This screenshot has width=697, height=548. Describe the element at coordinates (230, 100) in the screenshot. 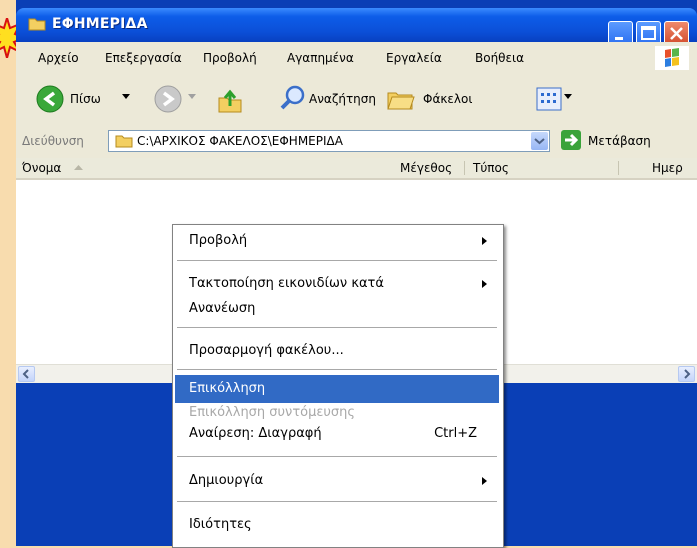

I see `up-folder-icon` at that location.